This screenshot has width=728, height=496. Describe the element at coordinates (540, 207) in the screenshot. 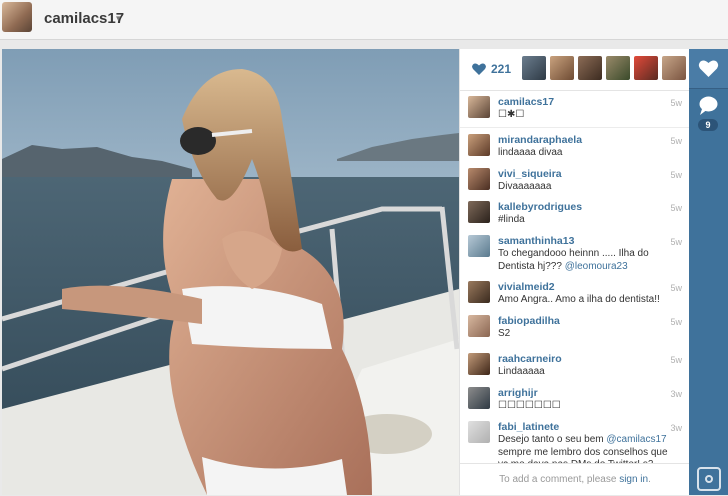

I see `comment-user: kallebyrodrigues` at that location.